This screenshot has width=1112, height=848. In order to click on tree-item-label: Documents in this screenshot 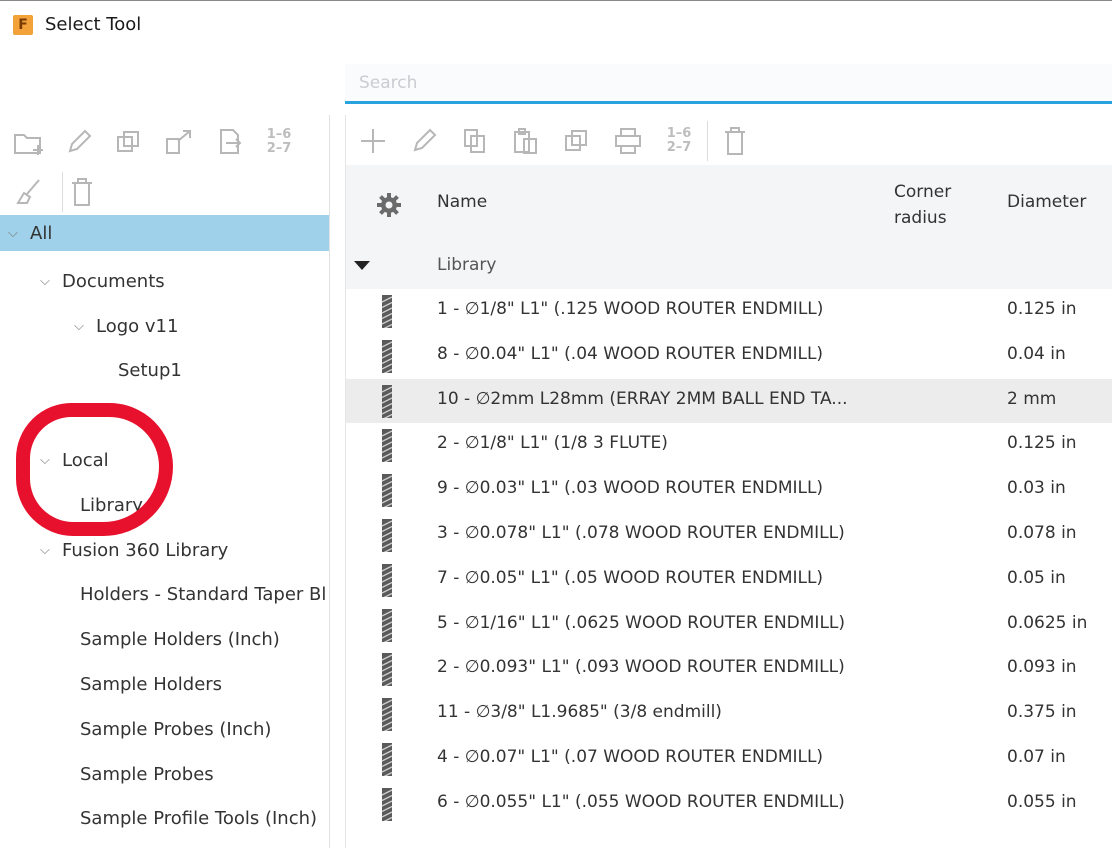, I will do `click(113, 281)`.